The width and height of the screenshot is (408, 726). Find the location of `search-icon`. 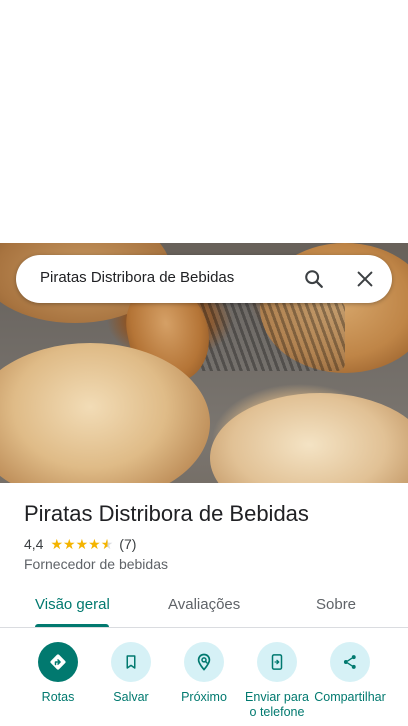

search-icon is located at coordinates (314, 279).